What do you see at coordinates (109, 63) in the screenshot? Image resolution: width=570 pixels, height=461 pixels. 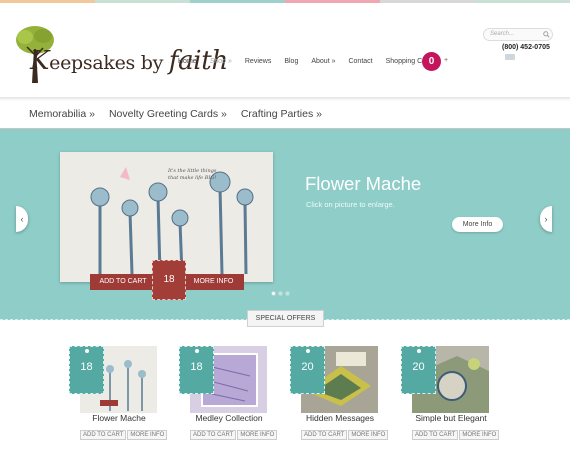 I see `logo-text: eepsakes by` at bounding box center [109, 63].